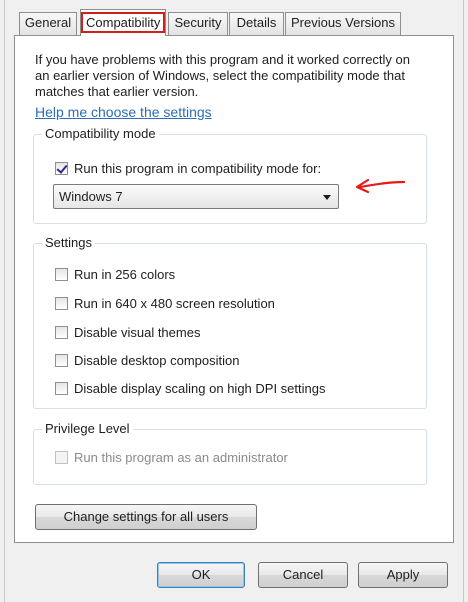 This screenshot has height=602, width=468. Describe the element at coordinates (61, 457) in the screenshot. I see `run-as-admin-checkbox` at that location.